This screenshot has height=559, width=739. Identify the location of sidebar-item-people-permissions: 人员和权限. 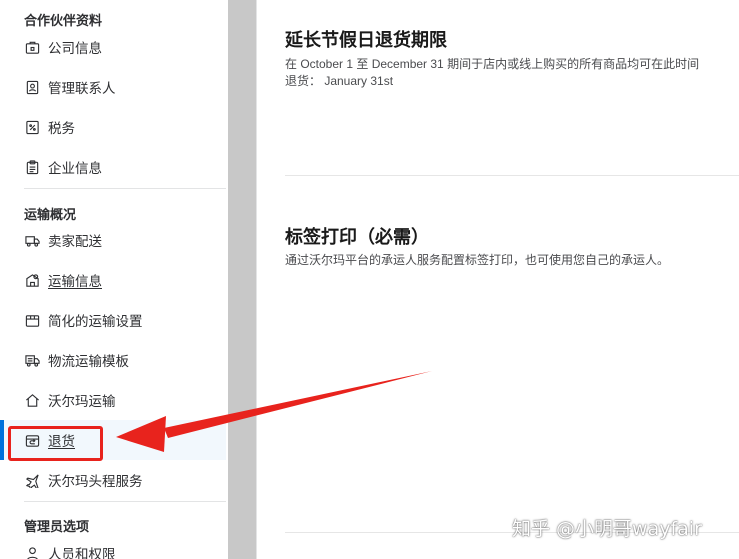
(113, 546).